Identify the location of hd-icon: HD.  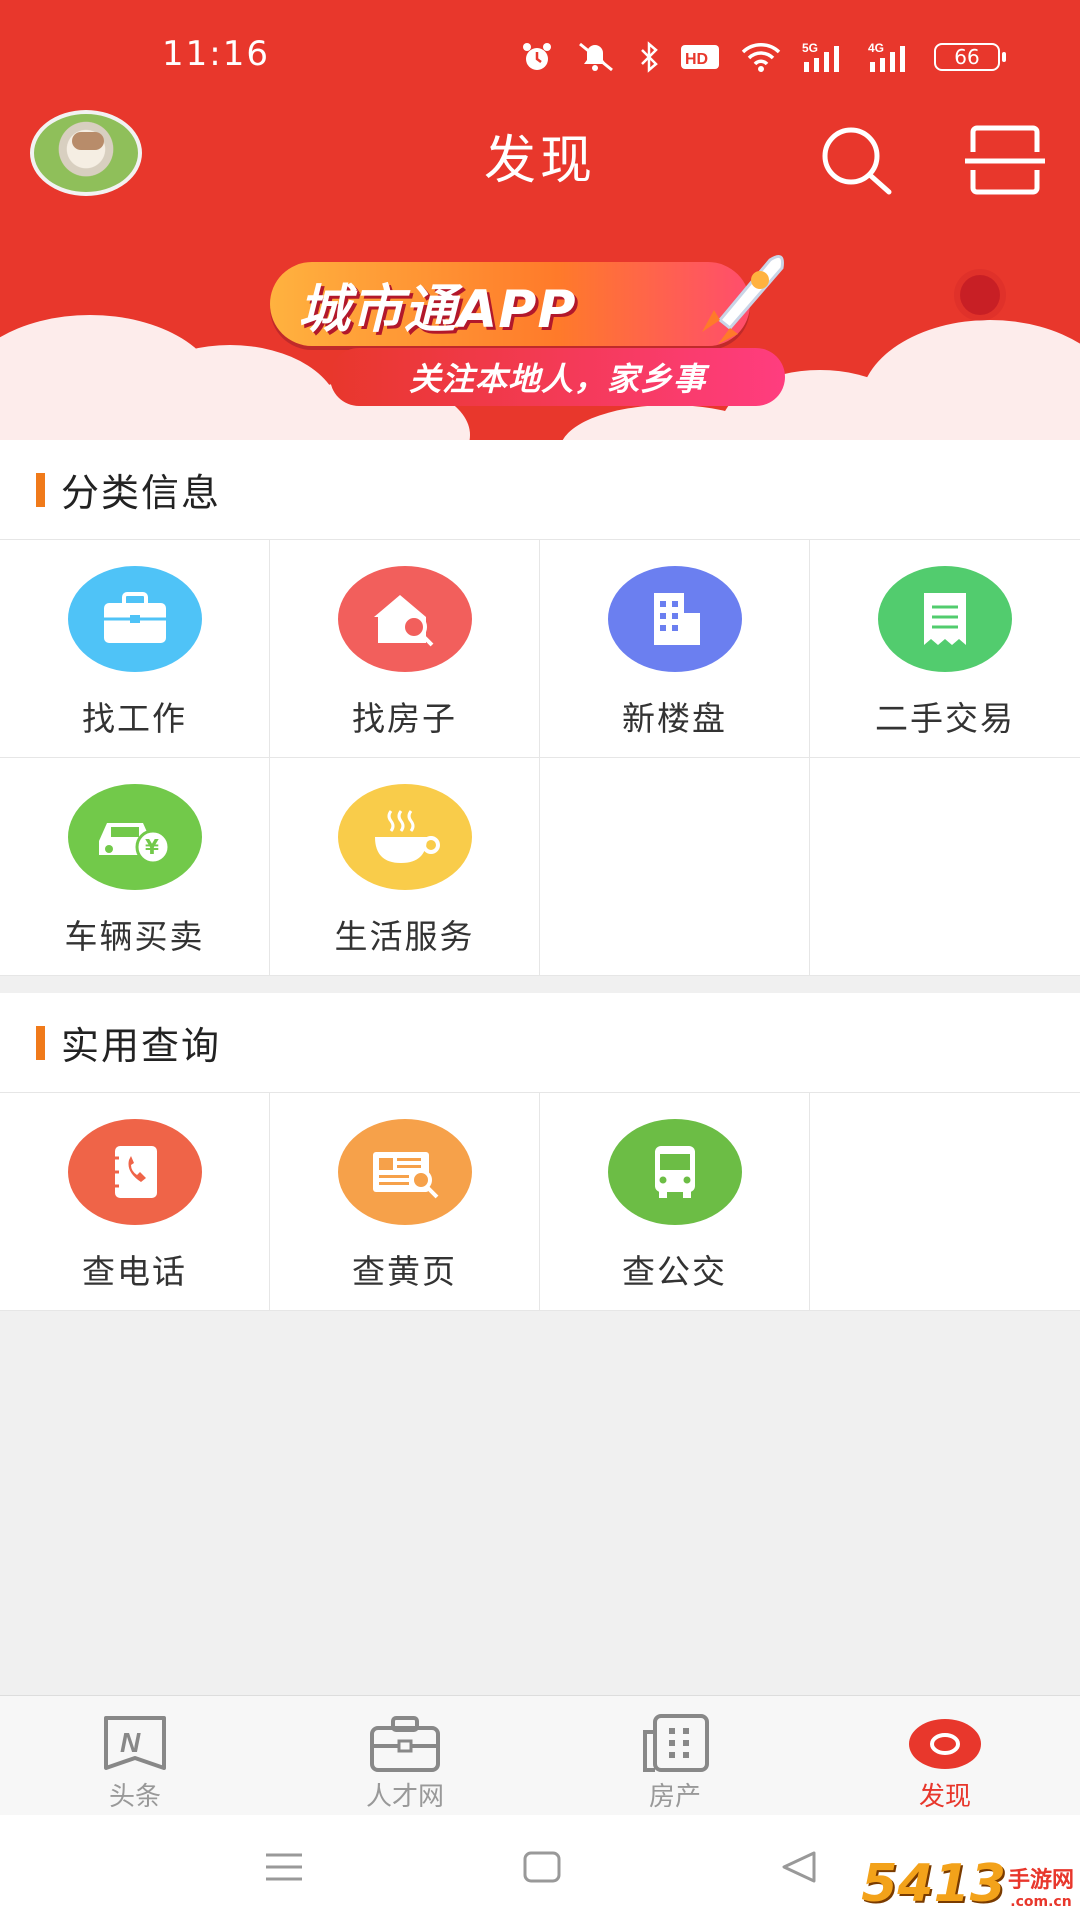
(700, 57).